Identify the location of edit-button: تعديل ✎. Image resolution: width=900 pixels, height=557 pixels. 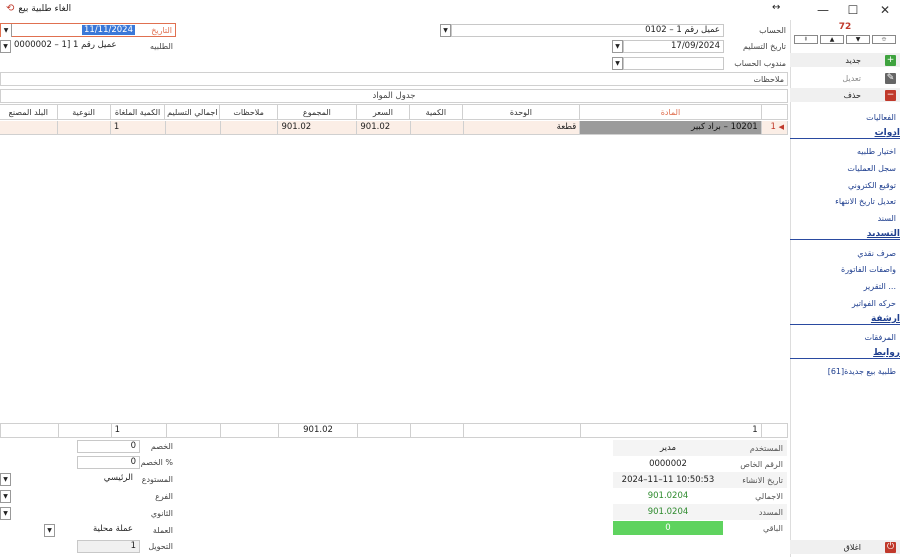
(845, 78).